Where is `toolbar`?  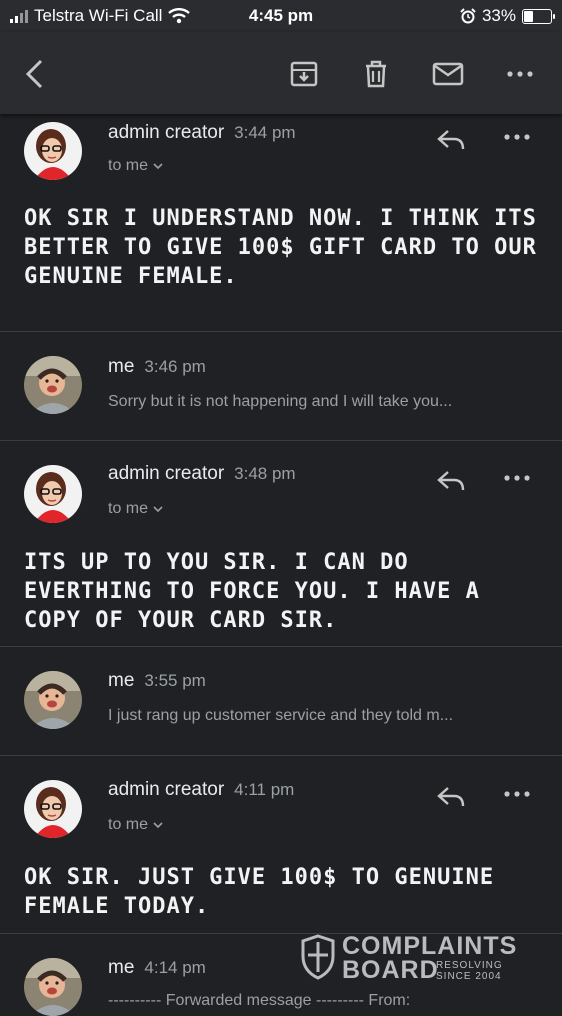
toolbar is located at coordinates (281, 73).